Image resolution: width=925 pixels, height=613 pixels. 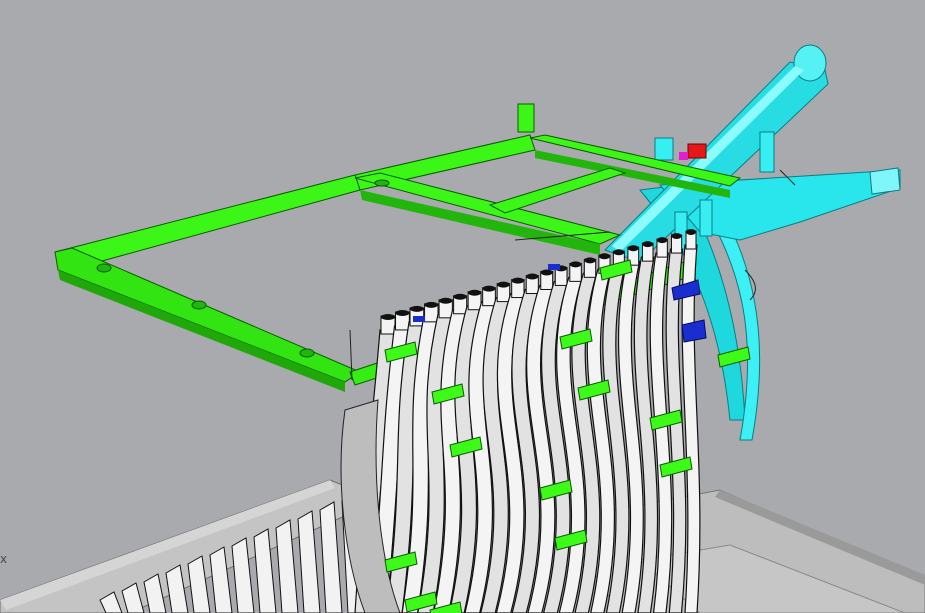 I want to click on magenta-marker-block, so click(x=683, y=156).